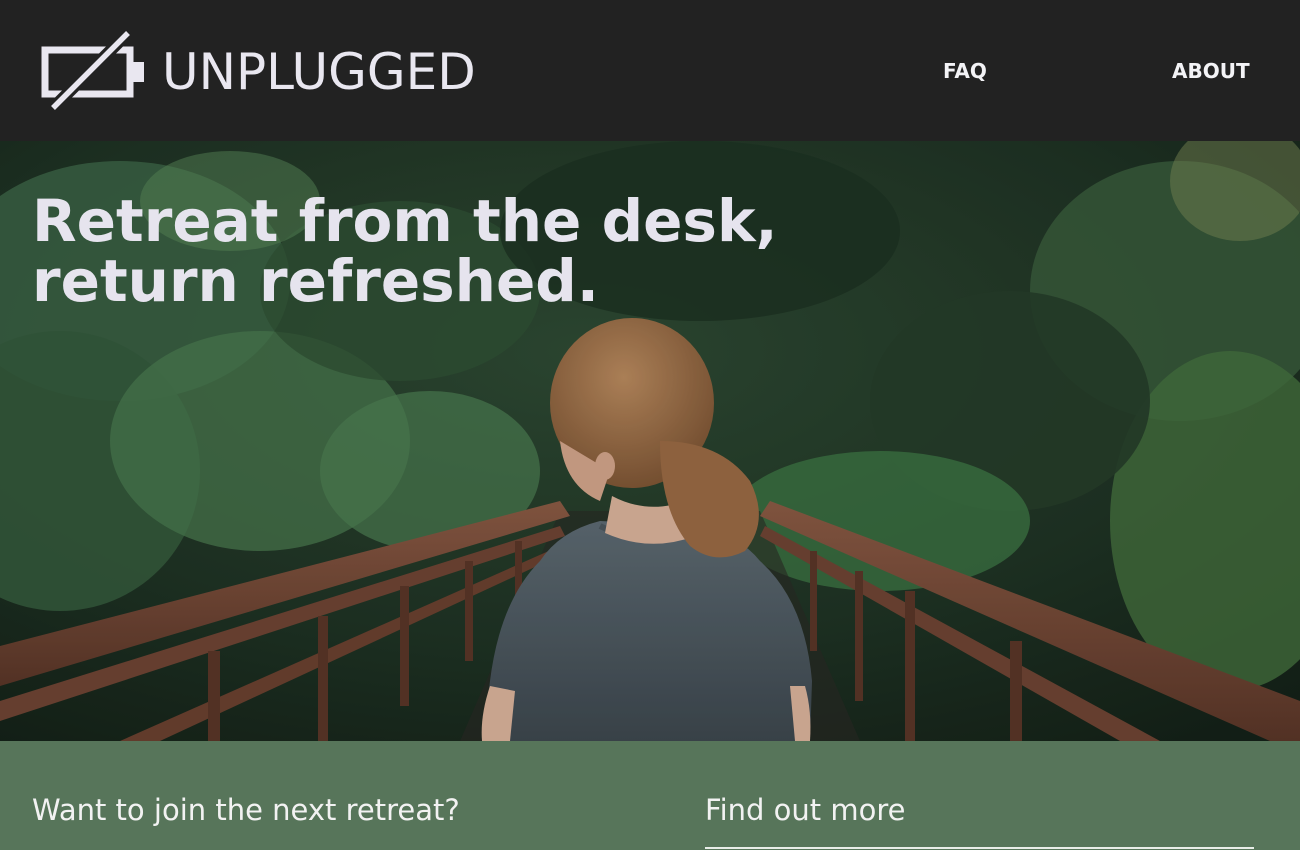  Describe the element at coordinates (405, 251) in the screenshot. I see `hero-headline: Retreat from the desk, return refreshed.` at that location.